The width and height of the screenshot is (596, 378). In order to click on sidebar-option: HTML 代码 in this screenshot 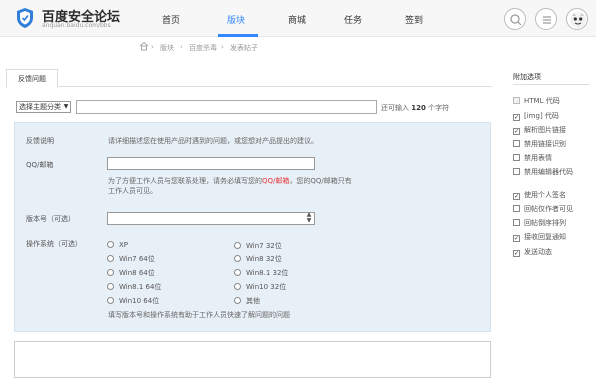, I will do `click(536, 101)`.